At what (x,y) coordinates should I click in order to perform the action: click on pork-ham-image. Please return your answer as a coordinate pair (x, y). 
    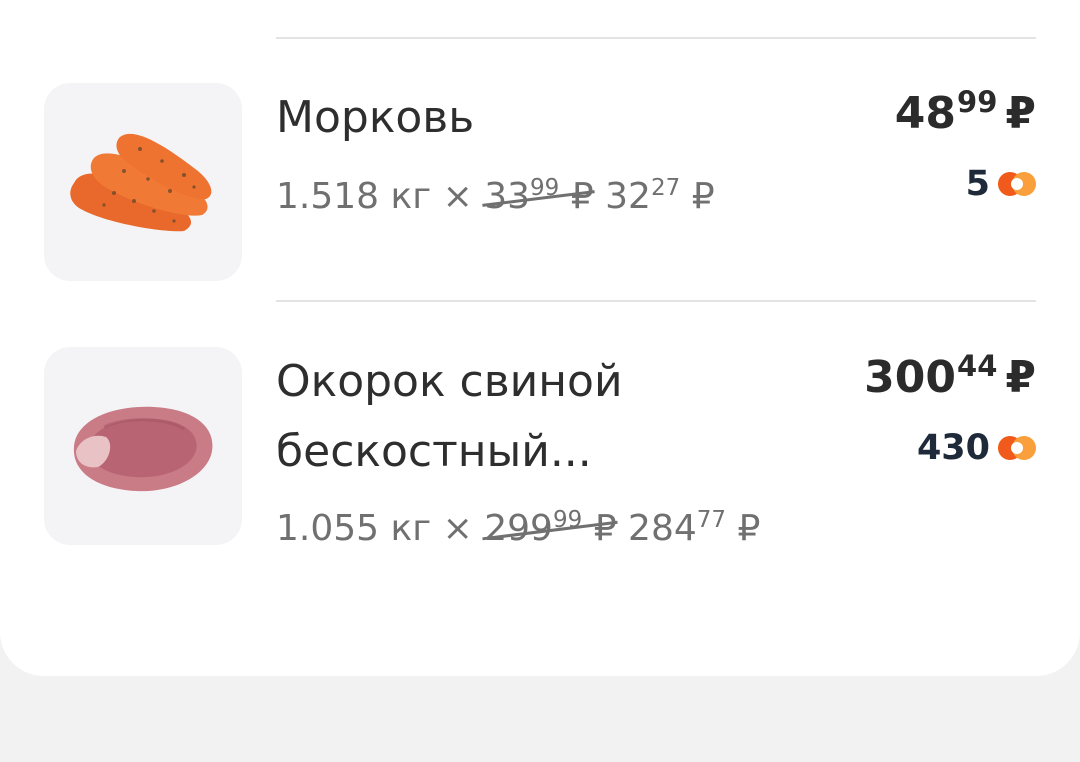
    Looking at the image, I should click on (143, 446).